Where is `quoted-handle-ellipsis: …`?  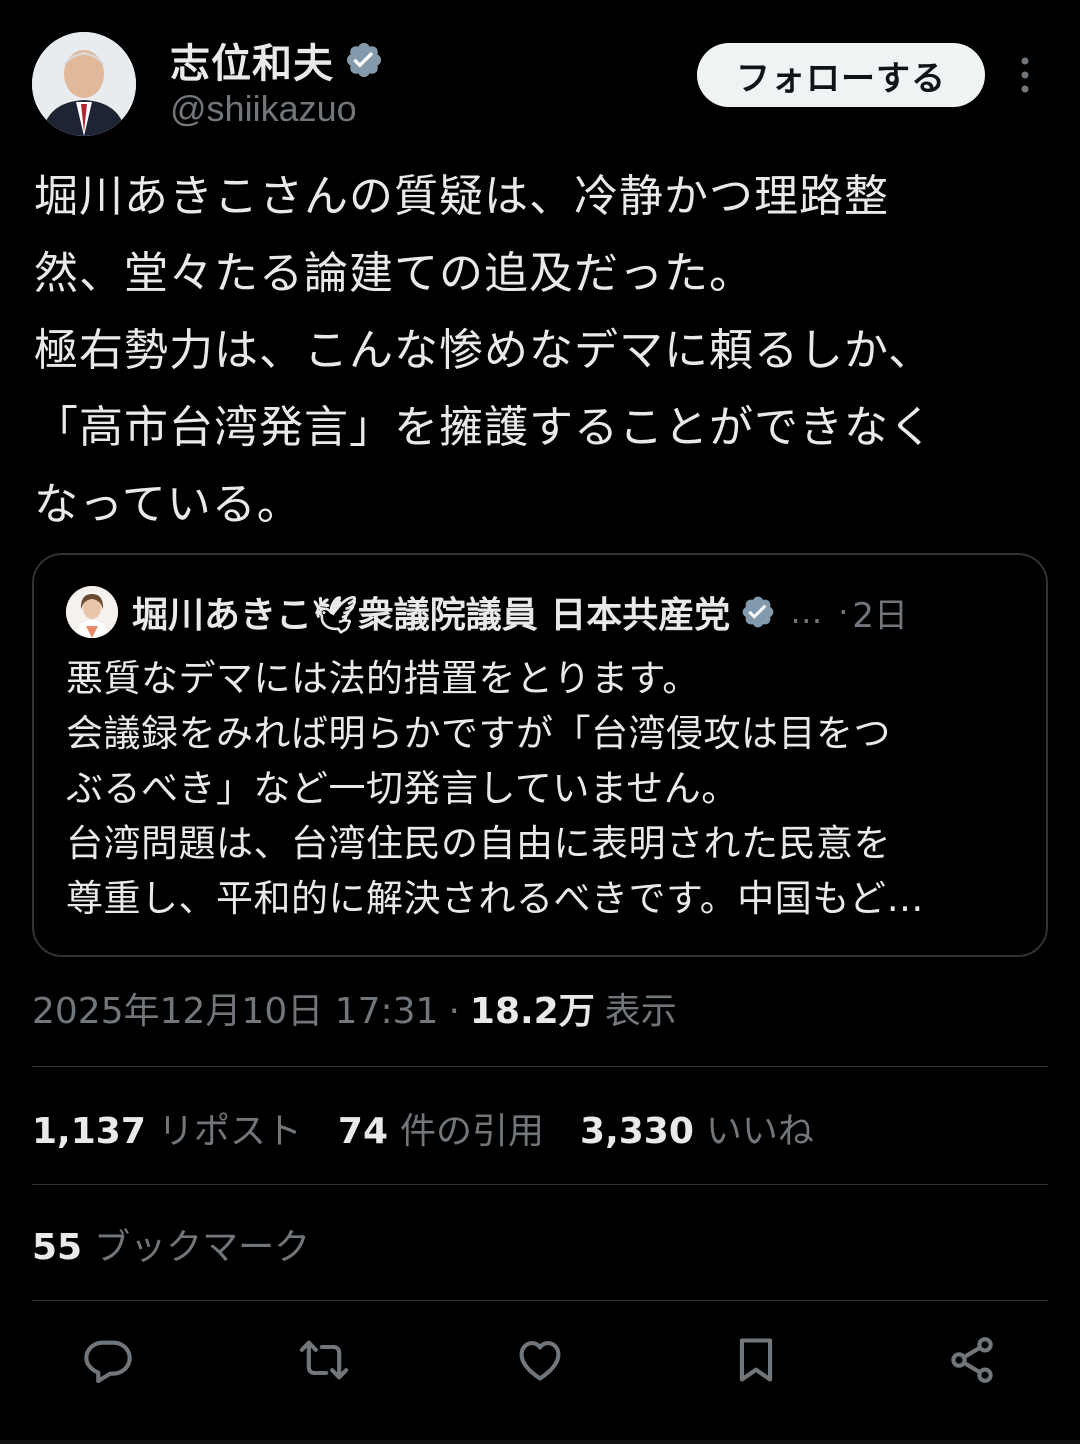 quoted-handle-ellipsis: … is located at coordinates (806, 612).